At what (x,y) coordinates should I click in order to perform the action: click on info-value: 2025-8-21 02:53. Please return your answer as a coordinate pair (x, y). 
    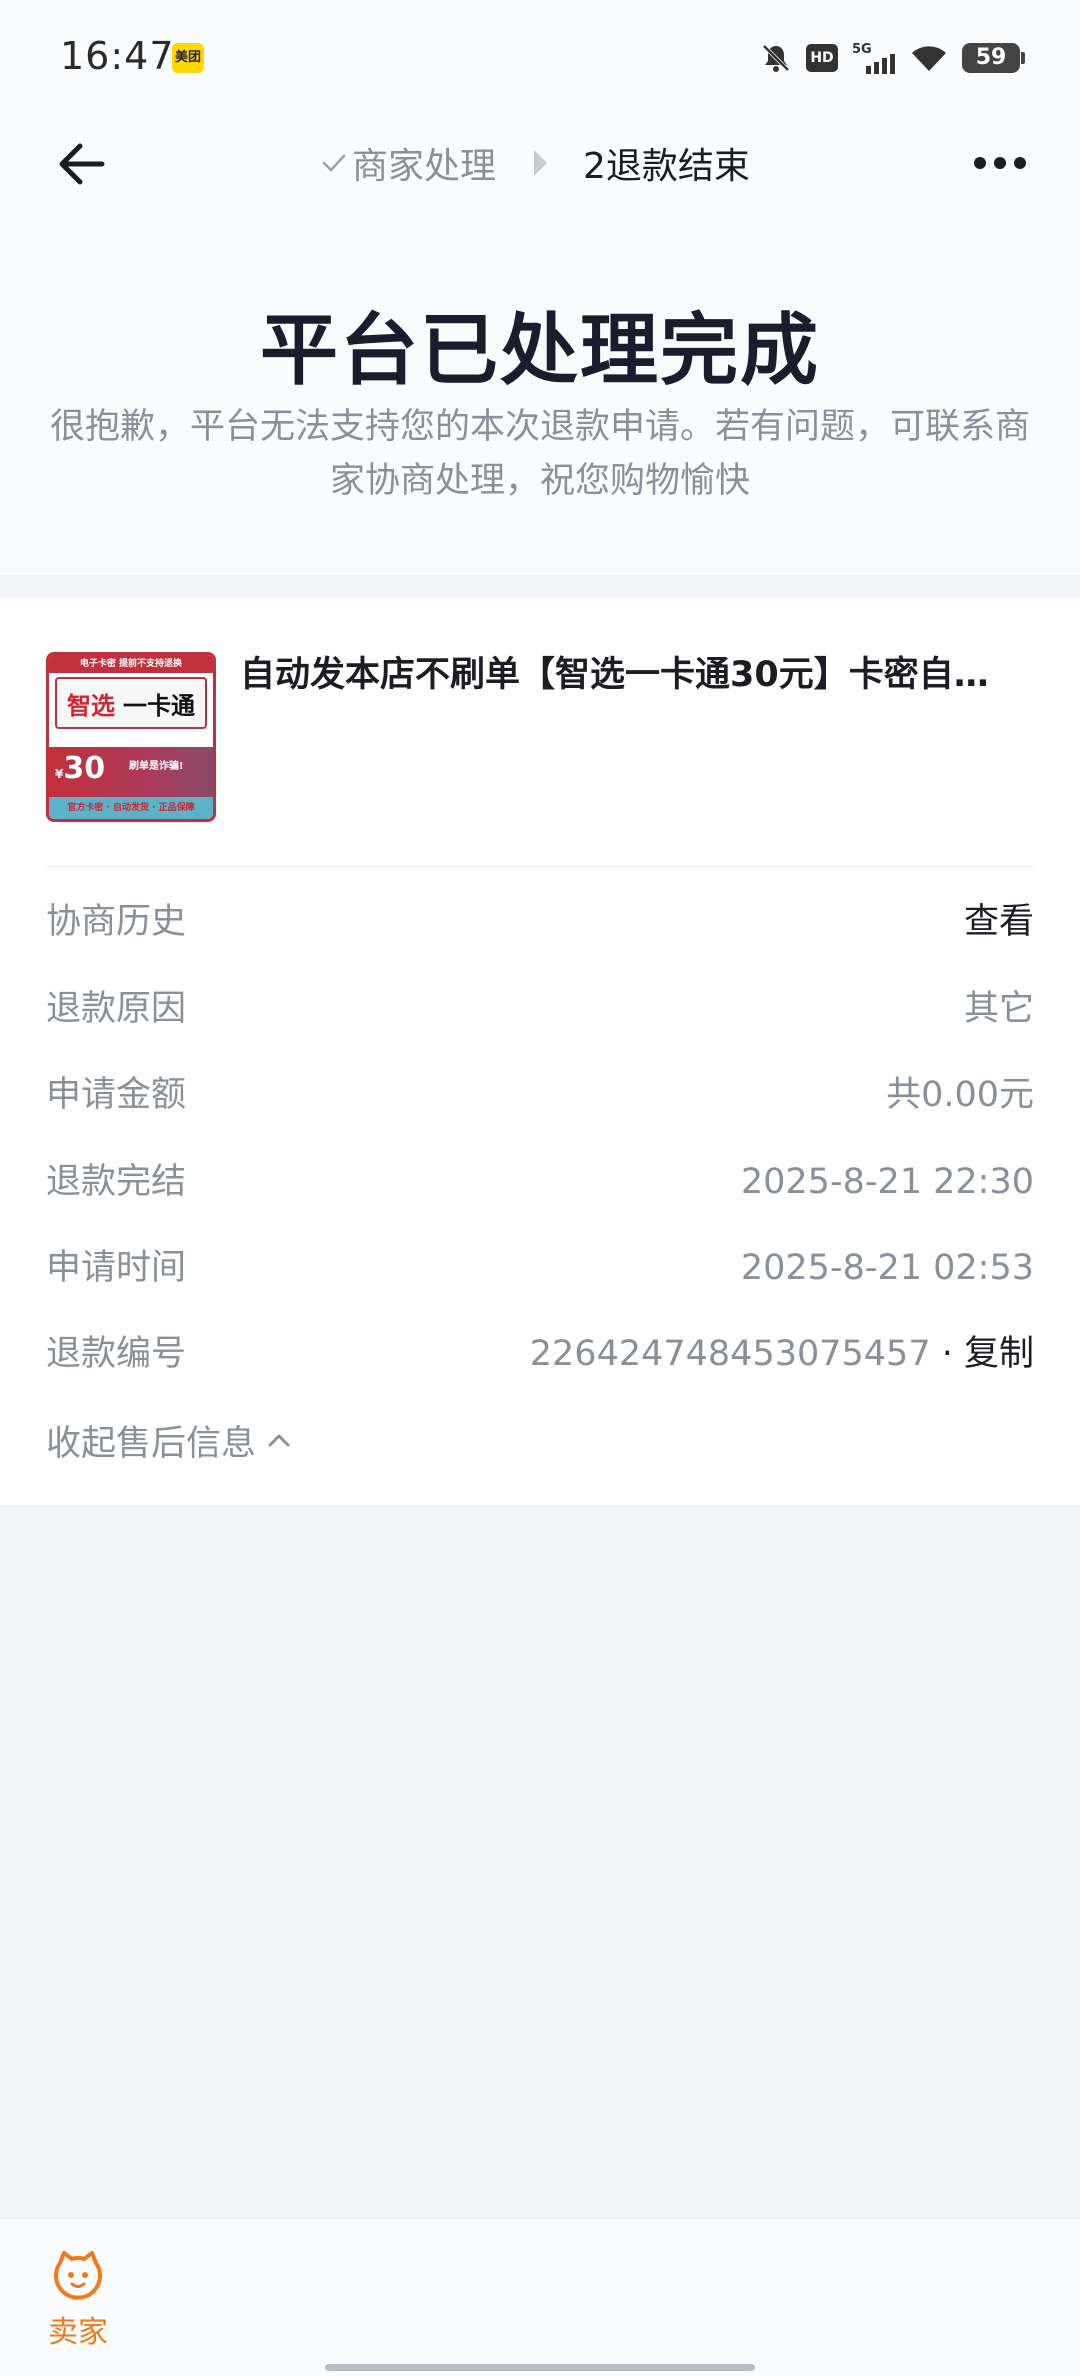
    Looking at the image, I should click on (887, 1268).